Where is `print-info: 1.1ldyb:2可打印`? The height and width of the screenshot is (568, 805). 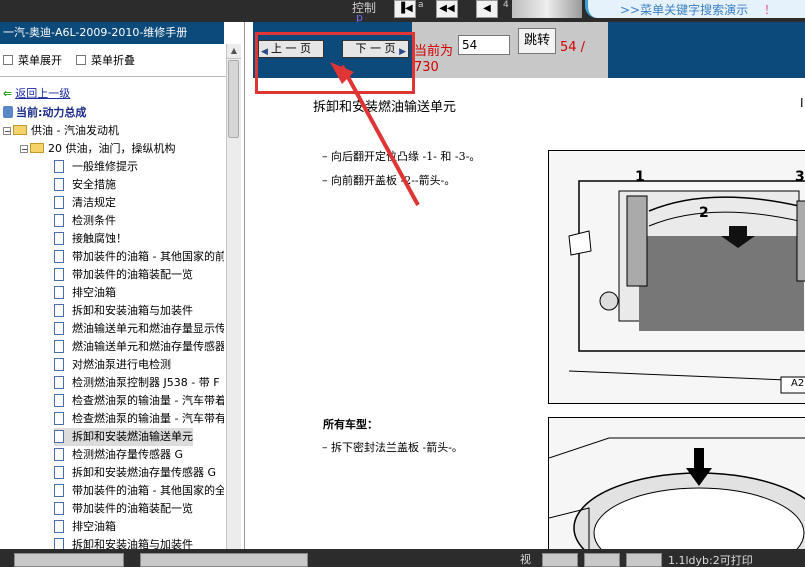 print-info: 1.1ldyb:2可打印 is located at coordinates (710, 560).